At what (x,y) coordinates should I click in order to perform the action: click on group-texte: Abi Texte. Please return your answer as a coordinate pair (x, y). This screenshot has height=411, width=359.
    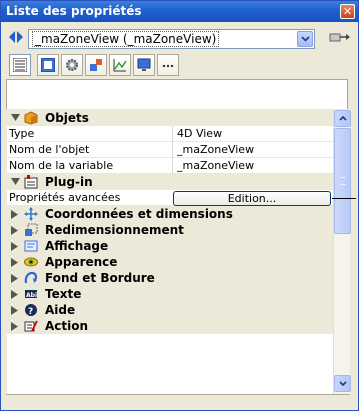
    Looking at the image, I should click on (170, 294).